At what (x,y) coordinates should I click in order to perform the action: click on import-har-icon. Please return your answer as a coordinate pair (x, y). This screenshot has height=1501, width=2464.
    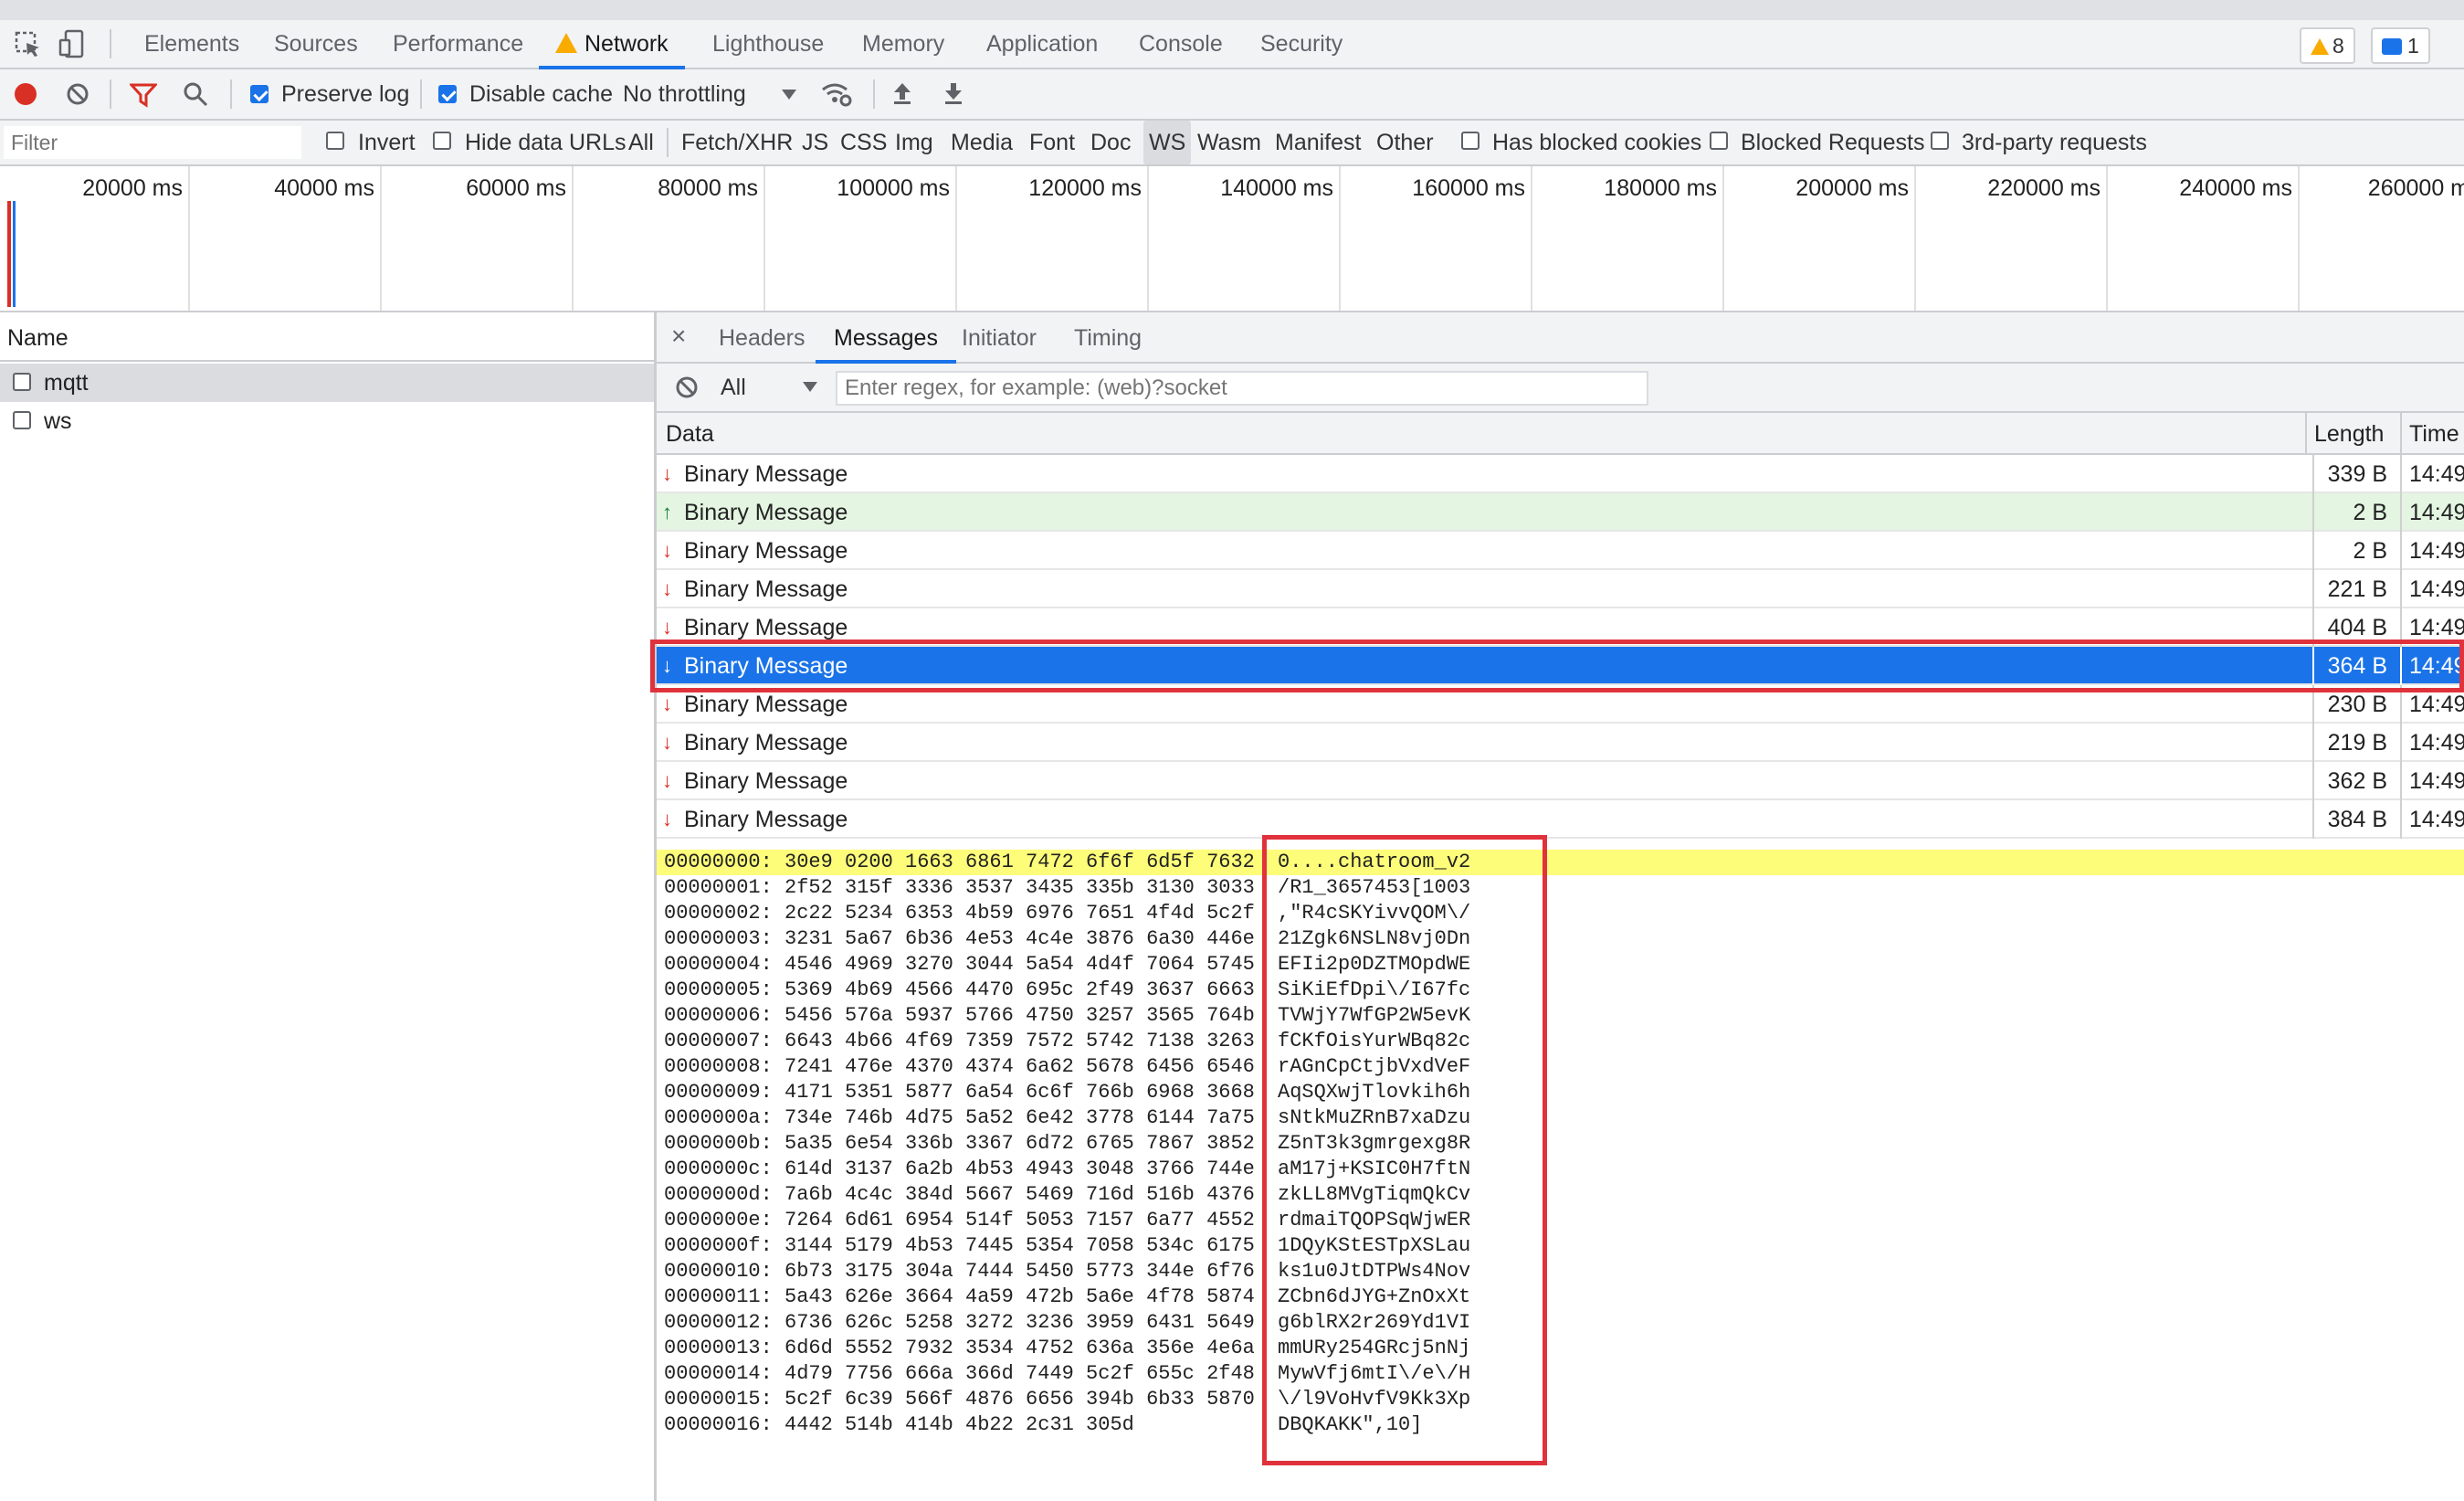
    Looking at the image, I should click on (902, 93).